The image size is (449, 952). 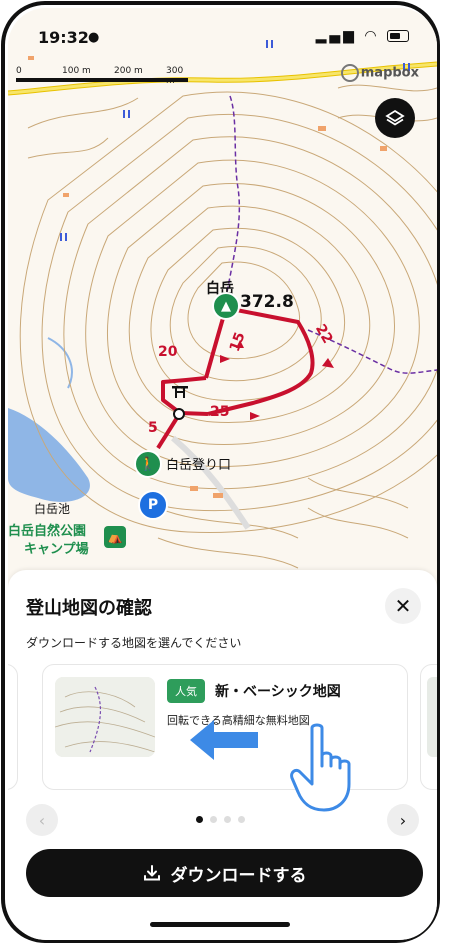 I want to click on download-icon, so click(x=151, y=873).